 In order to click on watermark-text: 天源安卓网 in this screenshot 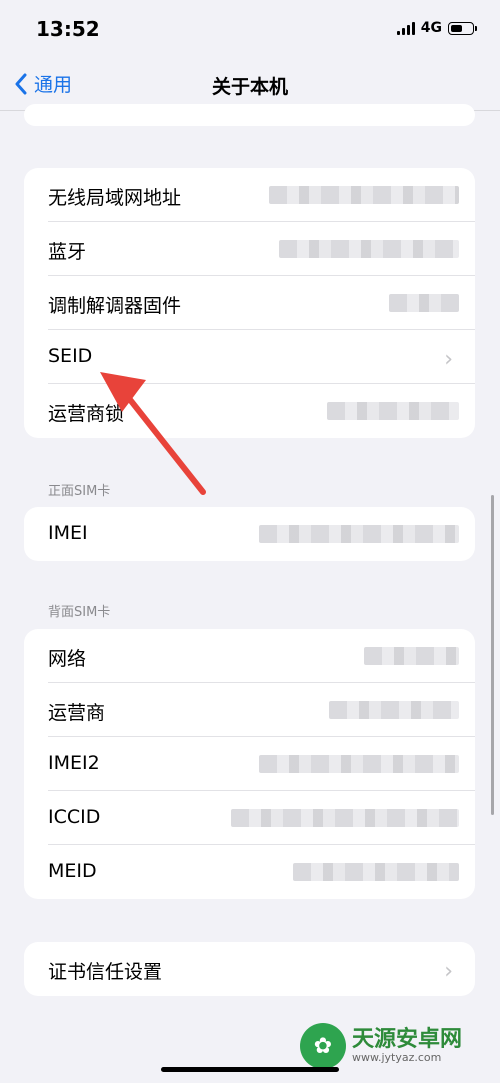, I will do `click(407, 1039)`.